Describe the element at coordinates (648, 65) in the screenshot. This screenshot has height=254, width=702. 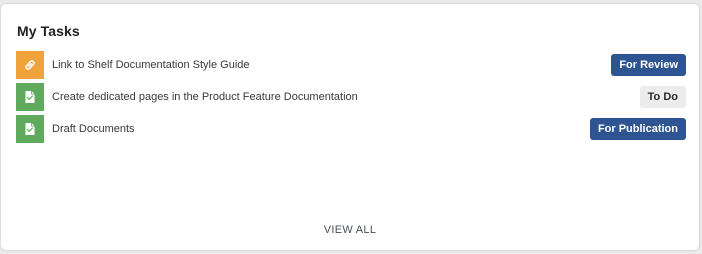
I see `status-badge: For Review` at that location.